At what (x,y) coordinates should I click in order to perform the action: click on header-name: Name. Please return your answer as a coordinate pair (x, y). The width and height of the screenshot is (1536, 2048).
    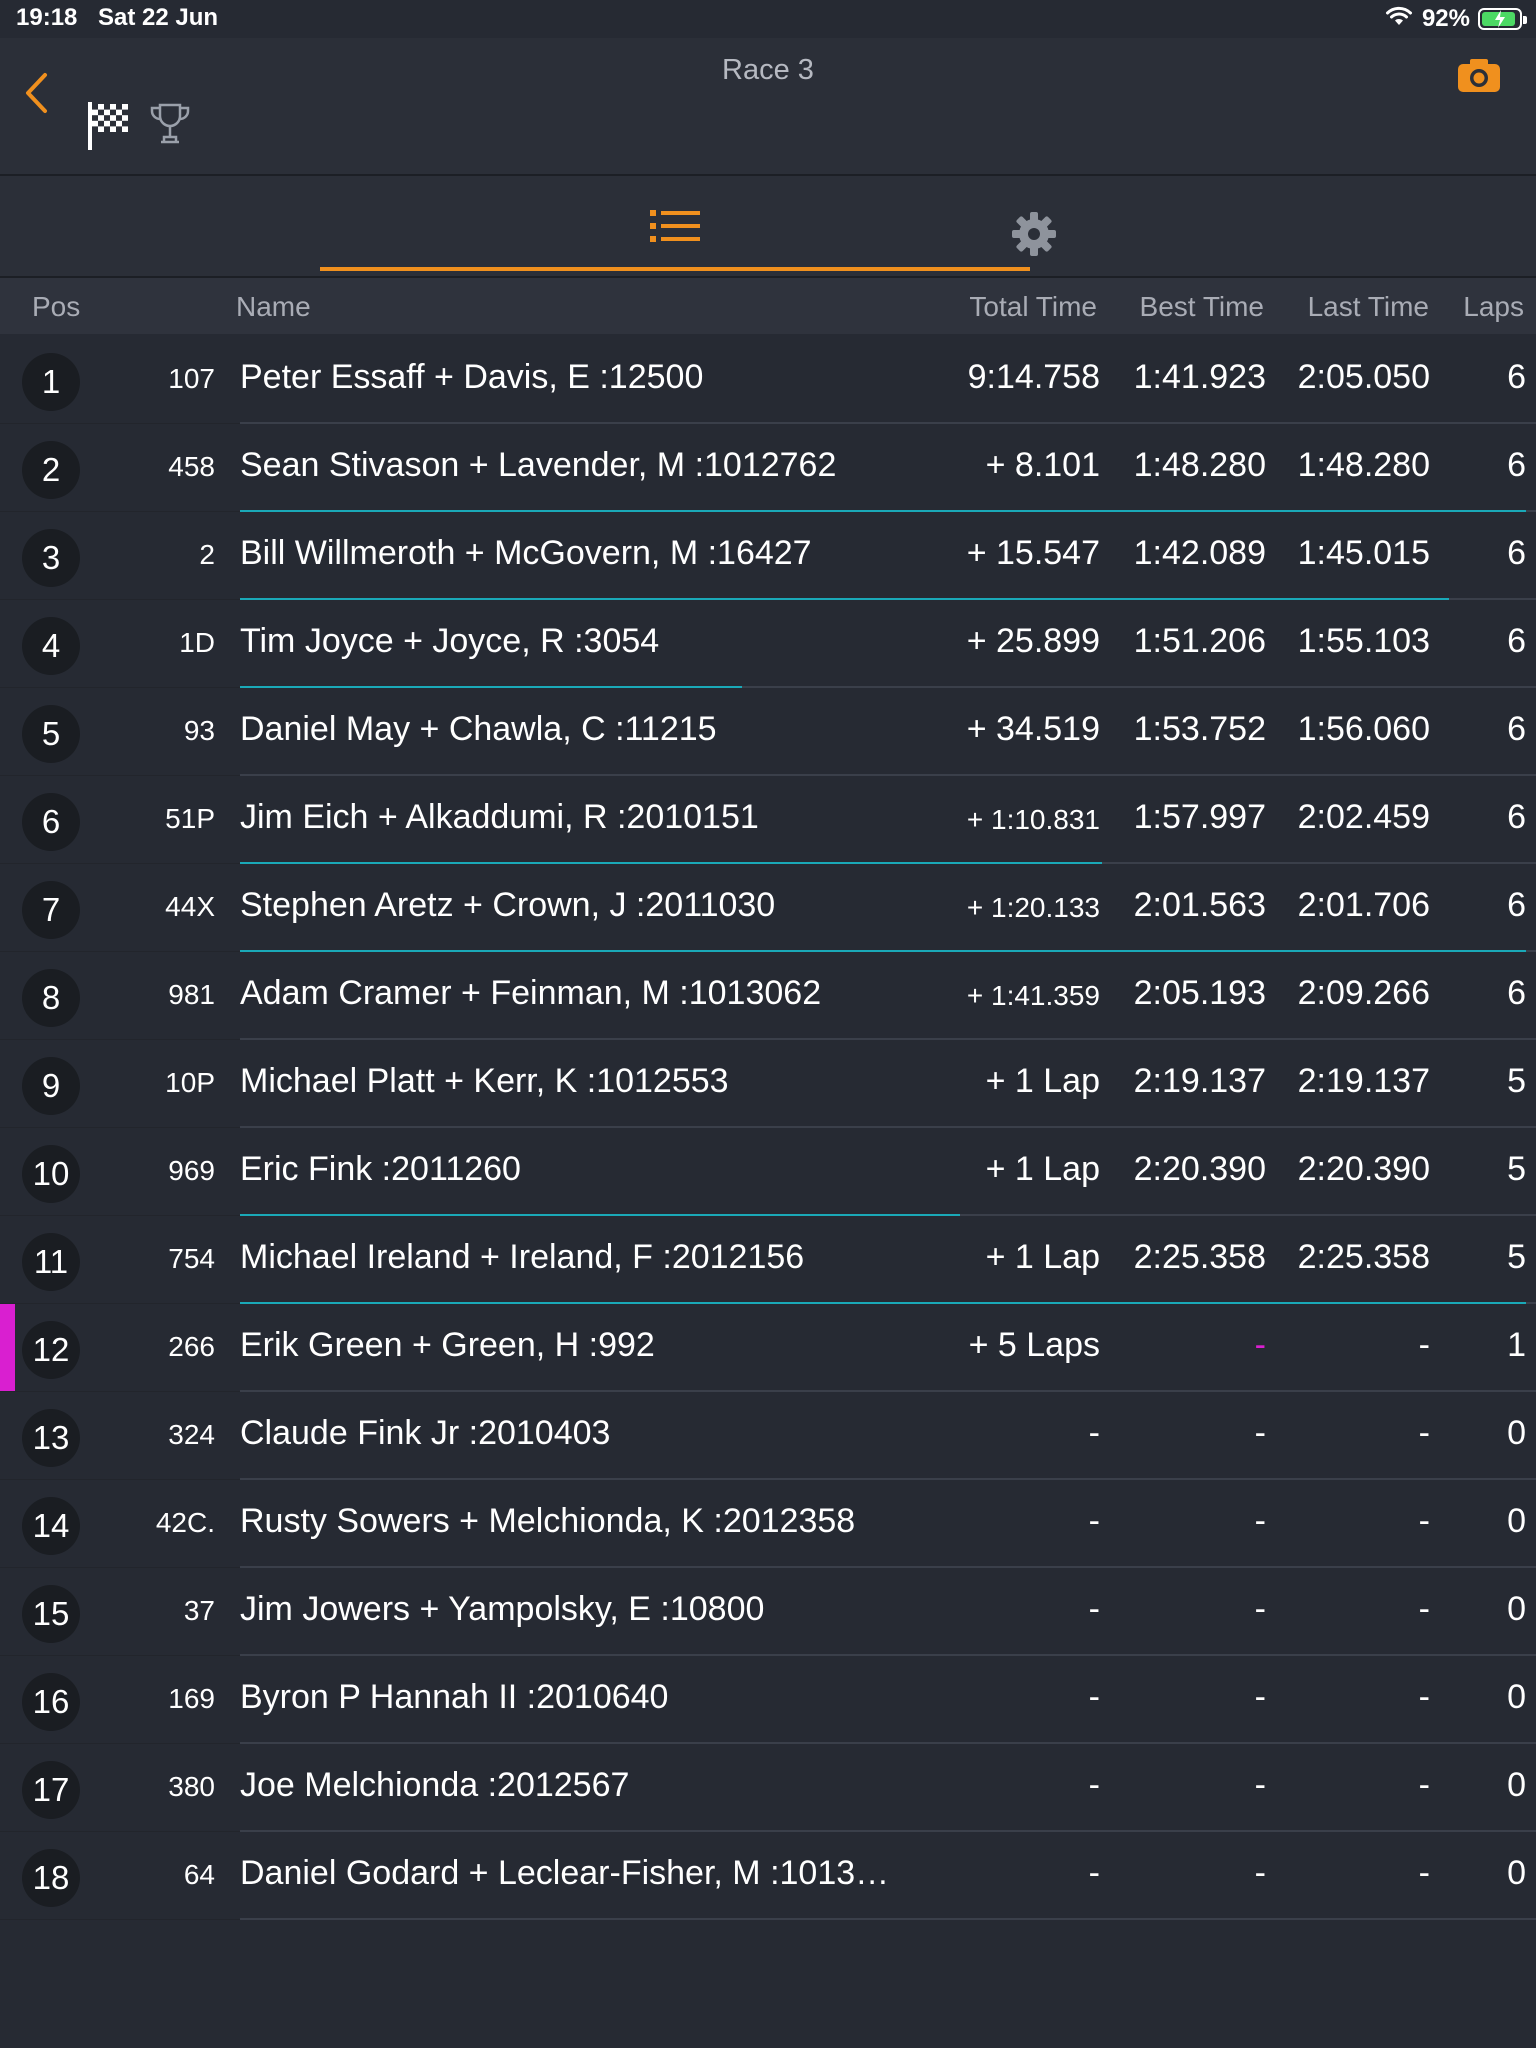
    Looking at the image, I should click on (273, 307).